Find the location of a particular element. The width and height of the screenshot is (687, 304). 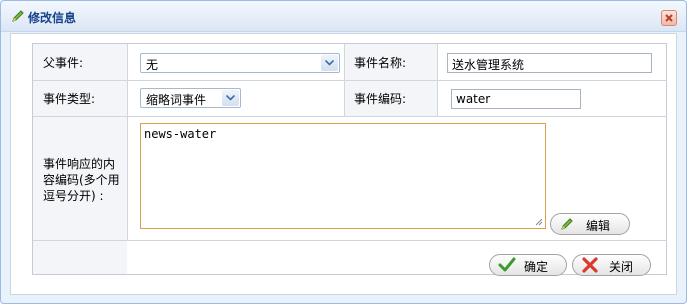

response-codes-label-line: 事件响应的内 is located at coordinates (79, 164).